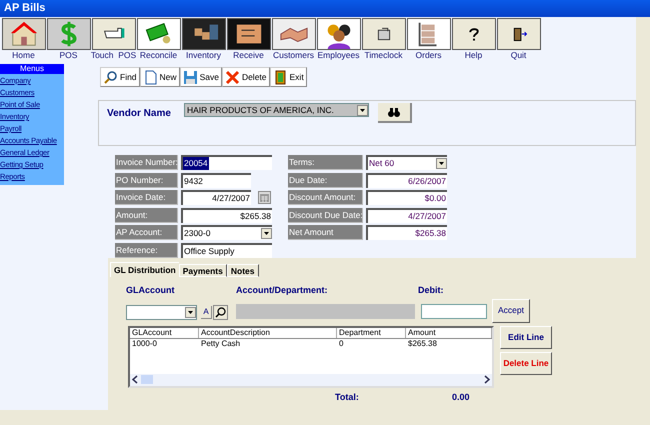 The width and height of the screenshot is (650, 425). I want to click on toolbar-label: Inventory, so click(203, 55).